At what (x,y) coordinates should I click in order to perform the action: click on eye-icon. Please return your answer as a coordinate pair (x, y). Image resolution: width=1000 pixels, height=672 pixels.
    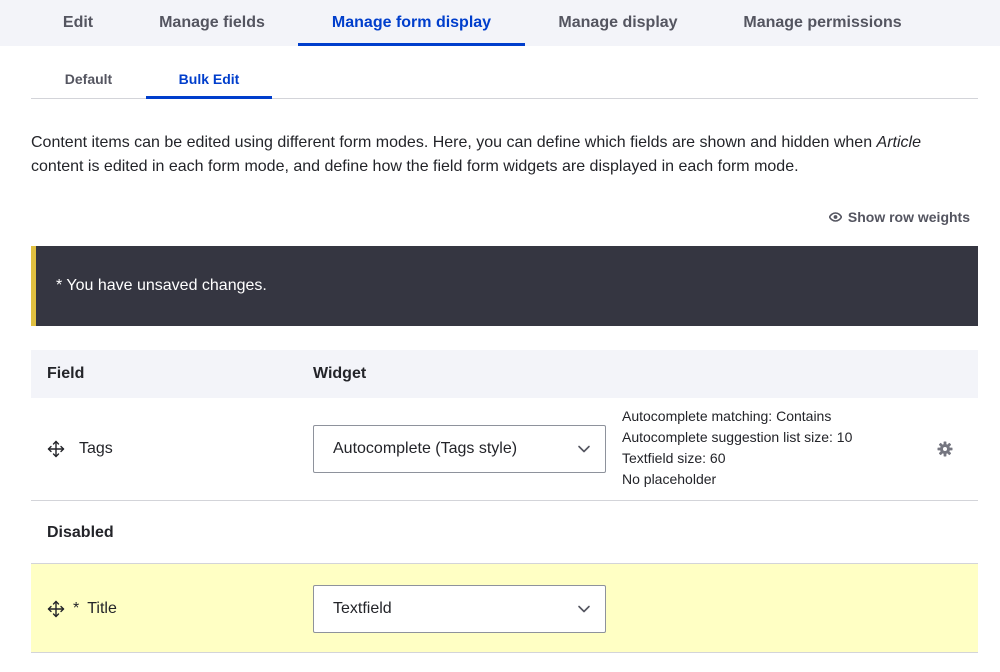
    Looking at the image, I should click on (835, 217).